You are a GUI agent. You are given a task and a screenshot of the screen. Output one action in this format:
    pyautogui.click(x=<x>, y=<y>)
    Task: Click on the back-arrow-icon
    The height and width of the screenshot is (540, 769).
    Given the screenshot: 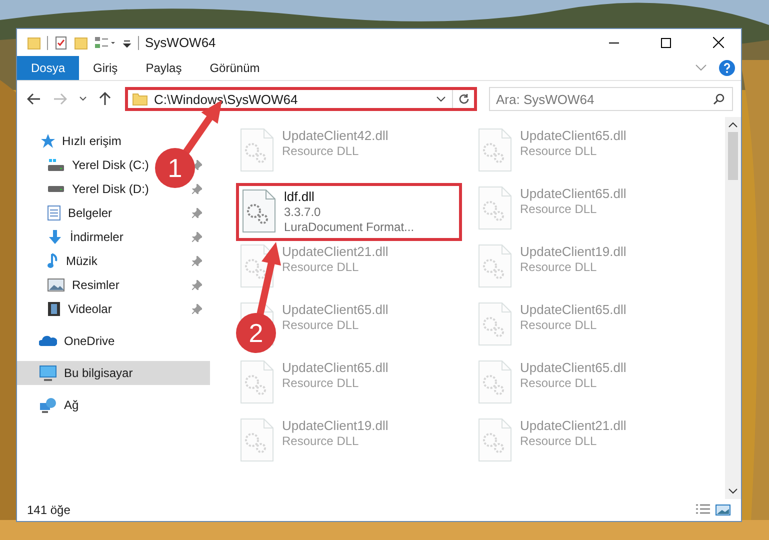 What is the action you would take?
    pyautogui.click(x=34, y=99)
    